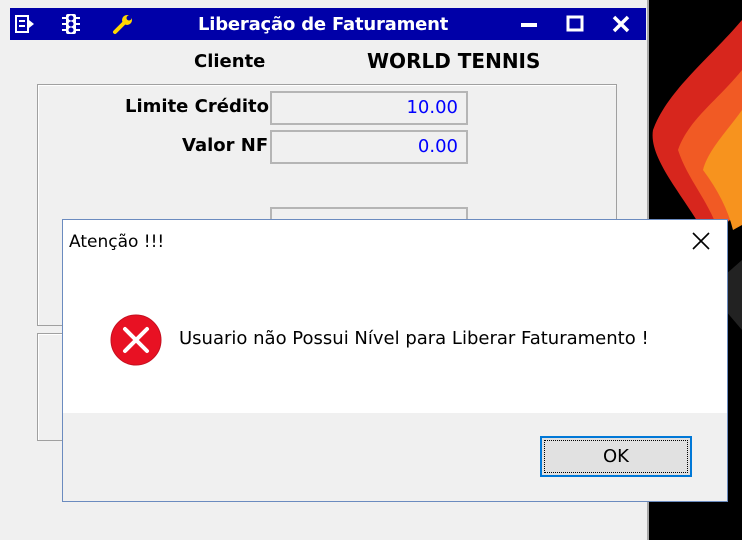  Describe the element at coordinates (71, 24) in the screenshot. I see `traffic-light-icon` at that location.